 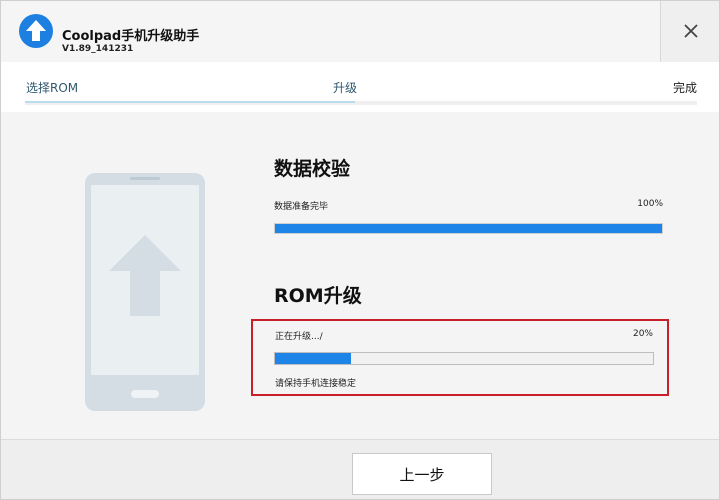 What do you see at coordinates (52, 88) in the screenshot?
I see `step-select-rom: 选择ROM` at bounding box center [52, 88].